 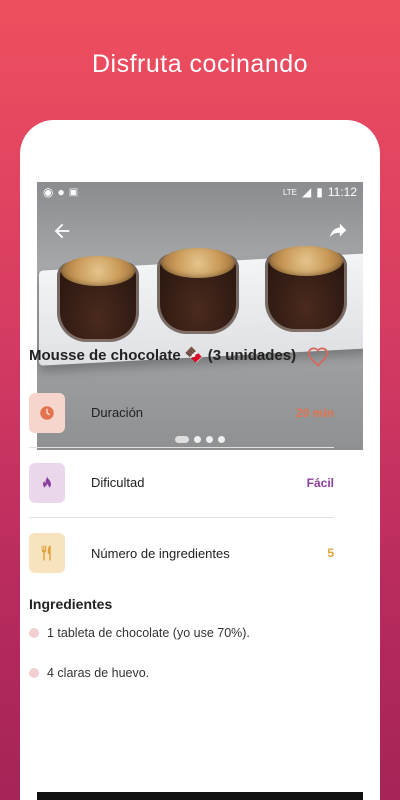 What do you see at coordinates (181, 673) in the screenshot?
I see `ingredient-item: 4 claras de huevo.` at bounding box center [181, 673].